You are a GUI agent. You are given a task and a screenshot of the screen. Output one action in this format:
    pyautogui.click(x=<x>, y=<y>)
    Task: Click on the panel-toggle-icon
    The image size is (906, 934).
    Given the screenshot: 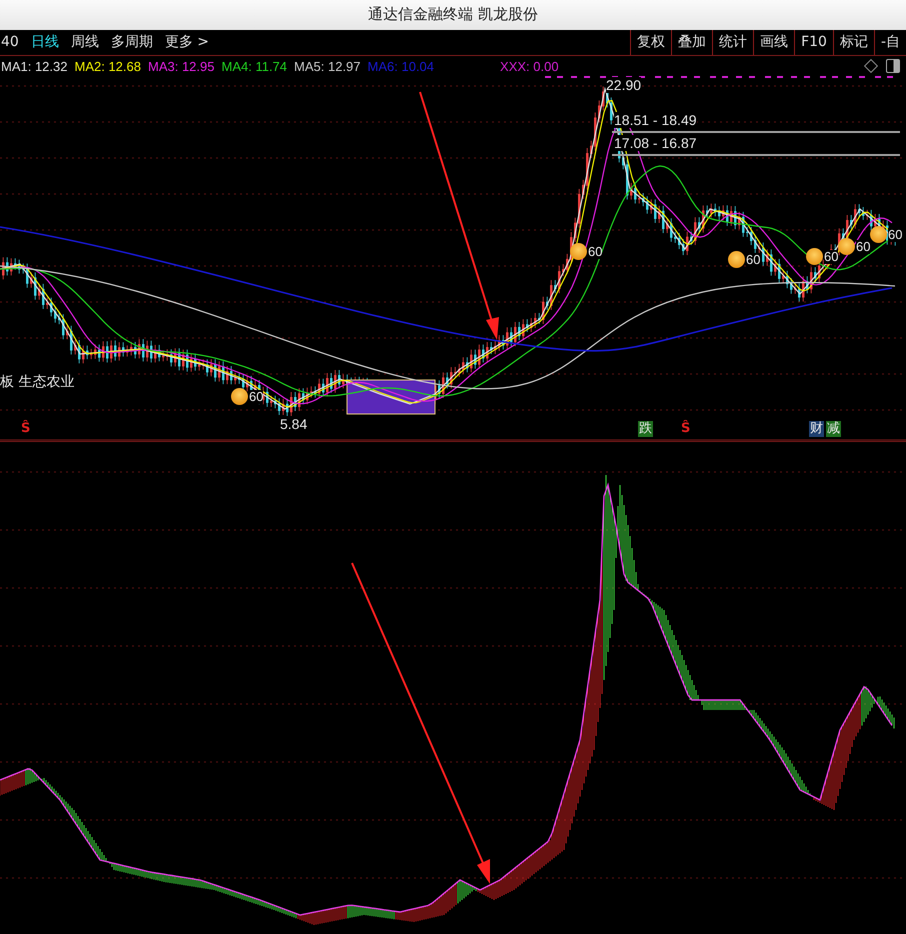 What is the action you would take?
    pyautogui.click(x=893, y=66)
    